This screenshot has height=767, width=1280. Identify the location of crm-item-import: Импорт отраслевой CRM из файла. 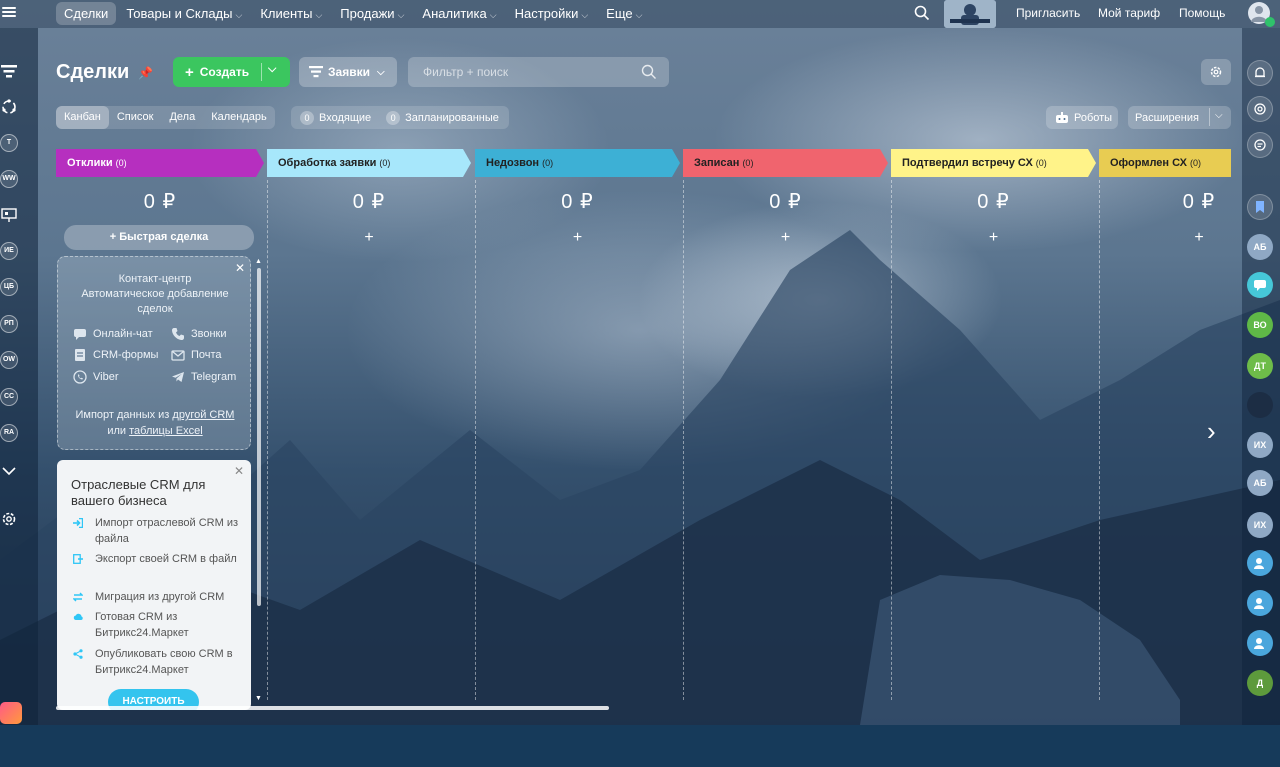
(158, 531).